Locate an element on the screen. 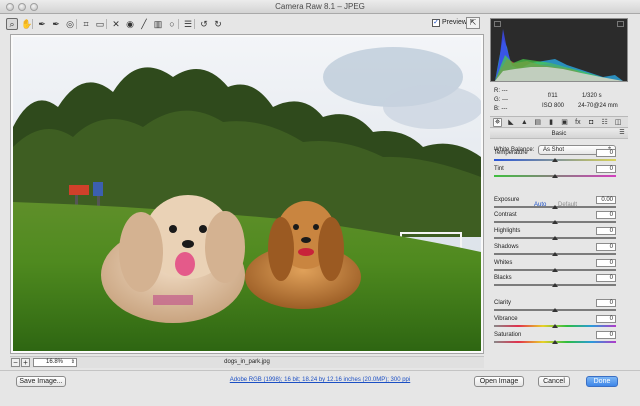 This screenshot has height=406, width=640. hand-tool-button: ✋ is located at coordinates (26, 24).